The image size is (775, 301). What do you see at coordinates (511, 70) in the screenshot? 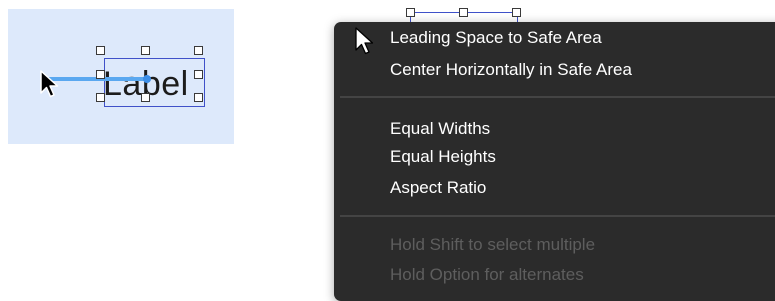
I see `menu-item-center-horizontally-safe-area: Center Horizontally in Safe Area` at bounding box center [511, 70].